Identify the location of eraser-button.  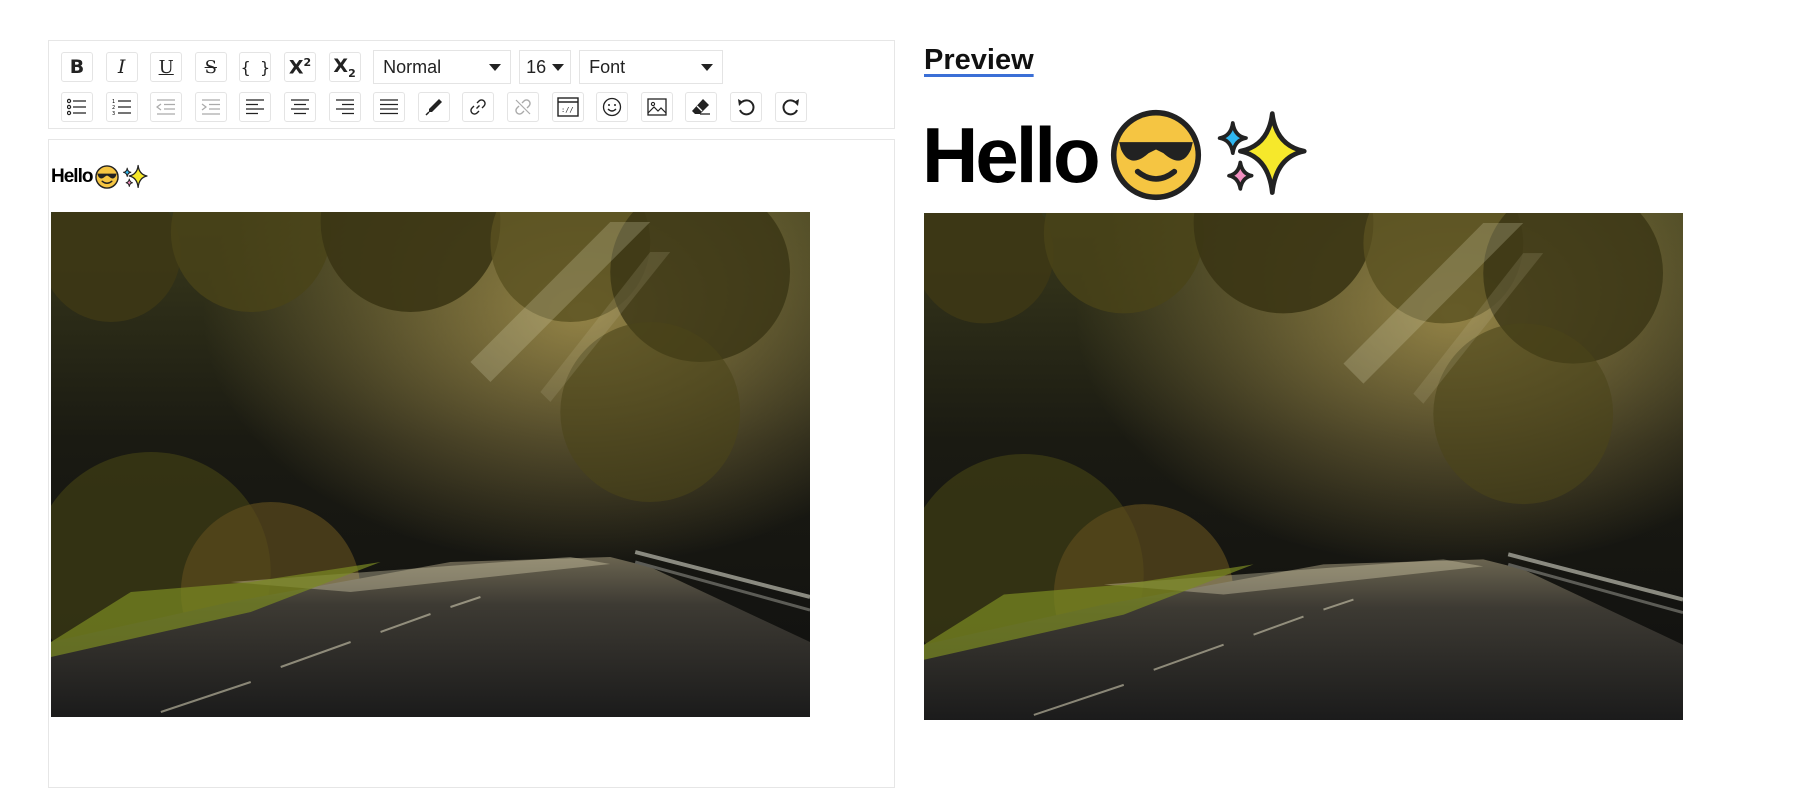
(701, 107).